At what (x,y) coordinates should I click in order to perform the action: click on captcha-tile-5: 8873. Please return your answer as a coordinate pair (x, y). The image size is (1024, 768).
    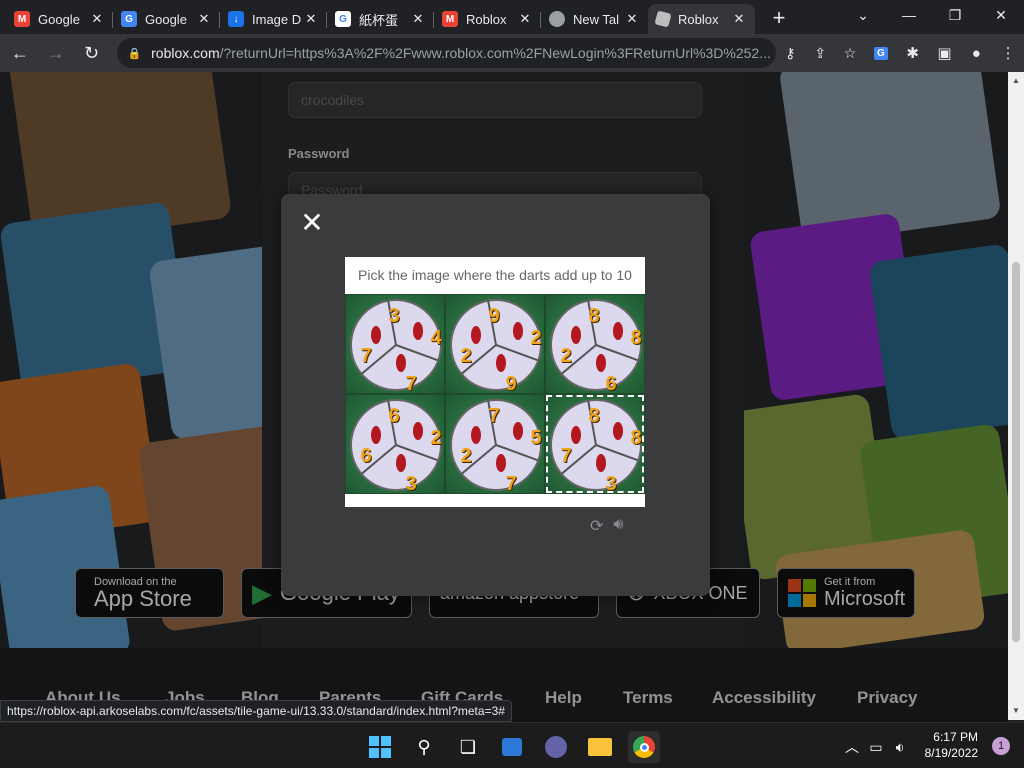
    Looking at the image, I should click on (595, 444).